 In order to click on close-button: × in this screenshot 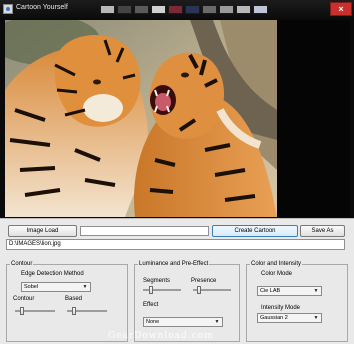, I will do `click(341, 9)`.